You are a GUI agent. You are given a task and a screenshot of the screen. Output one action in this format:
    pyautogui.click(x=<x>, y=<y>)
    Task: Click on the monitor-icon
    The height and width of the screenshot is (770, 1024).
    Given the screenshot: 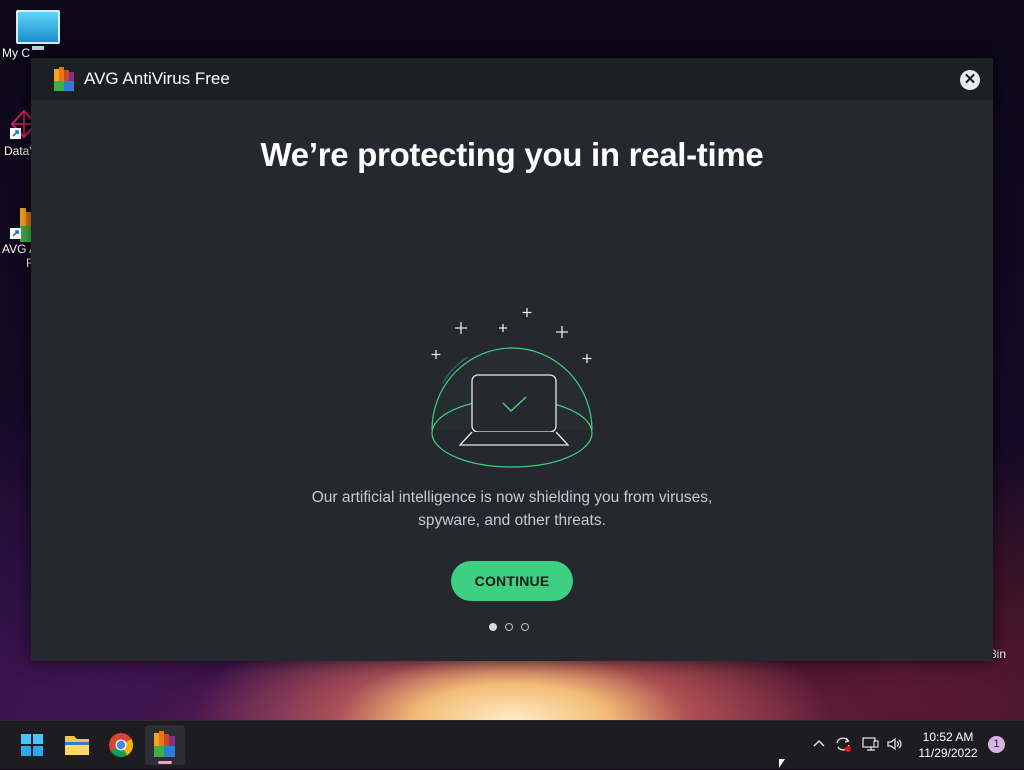 What is the action you would take?
    pyautogui.click(x=38, y=30)
    